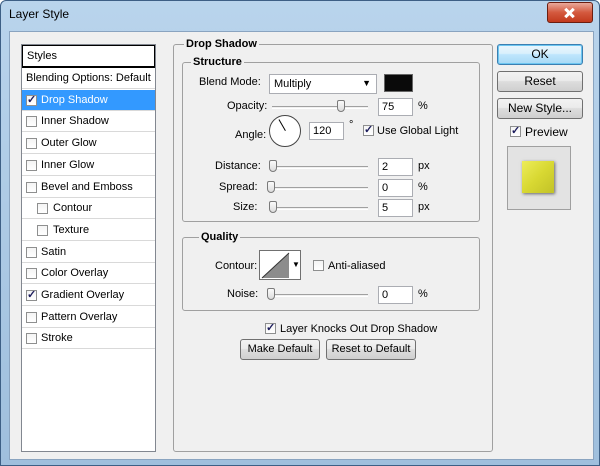  What do you see at coordinates (418, 131) in the screenshot?
I see `use-global-light-label: Use Global Light` at bounding box center [418, 131].